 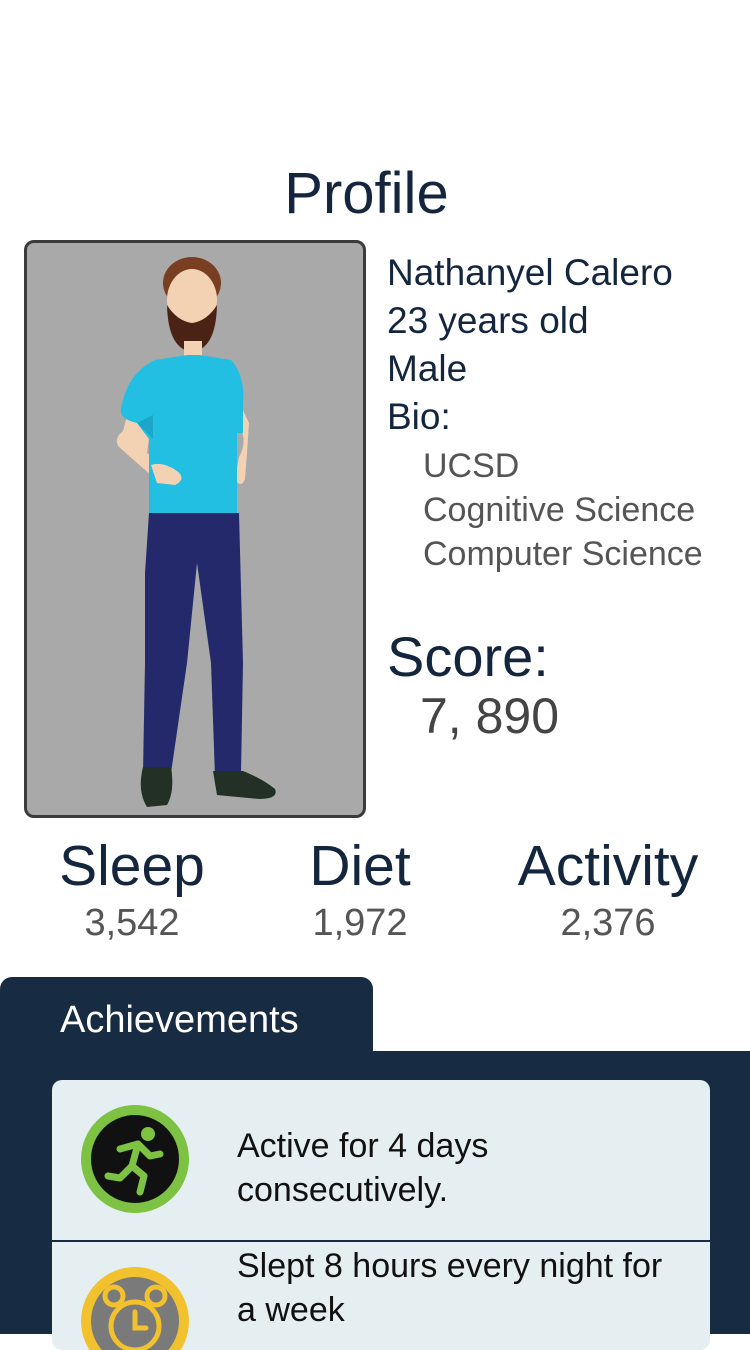 What do you see at coordinates (132, 923) in the screenshot?
I see `stat-value: 3,542` at bounding box center [132, 923].